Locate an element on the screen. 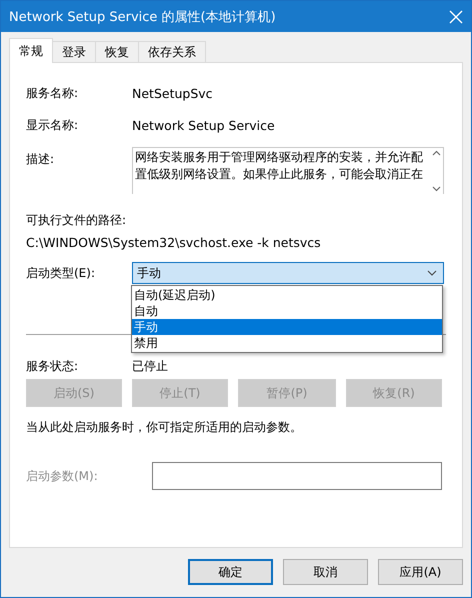 The height and width of the screenshot is (598, 472). field-label: 显示名称: is located at coordinates (53, 125).